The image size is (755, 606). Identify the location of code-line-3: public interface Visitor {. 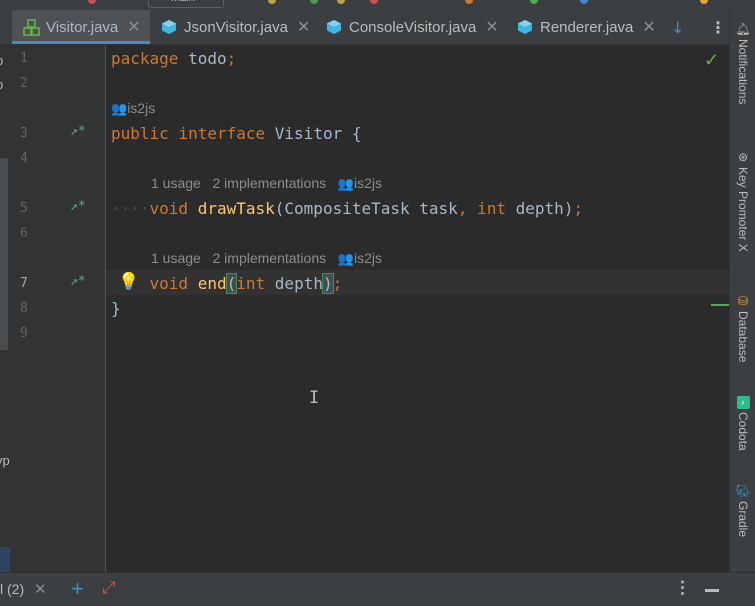
(236, 133).